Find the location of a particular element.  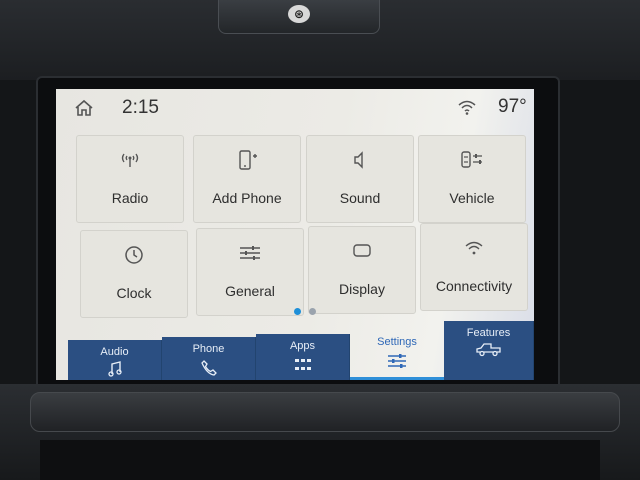

truck-icon is located at coordinates (488, 350).